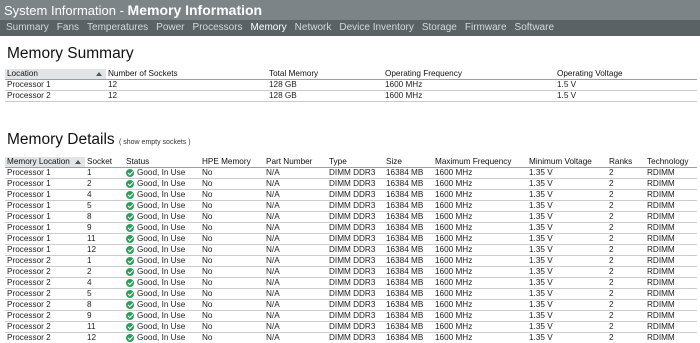  Describe the element at coordinates (170, 28) in the screenshot. I see `tab-power: Power` at that location.